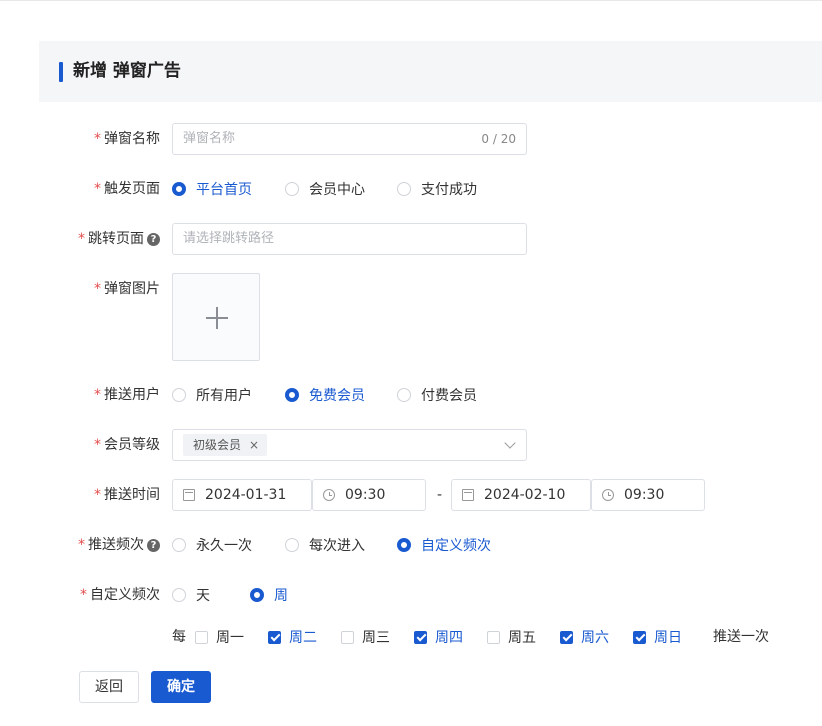 The width and height of the screenshot is (822, 726). Describe the element at coordinates (109, 687) in the screenshot. I see `back-button: 返回` at that location.